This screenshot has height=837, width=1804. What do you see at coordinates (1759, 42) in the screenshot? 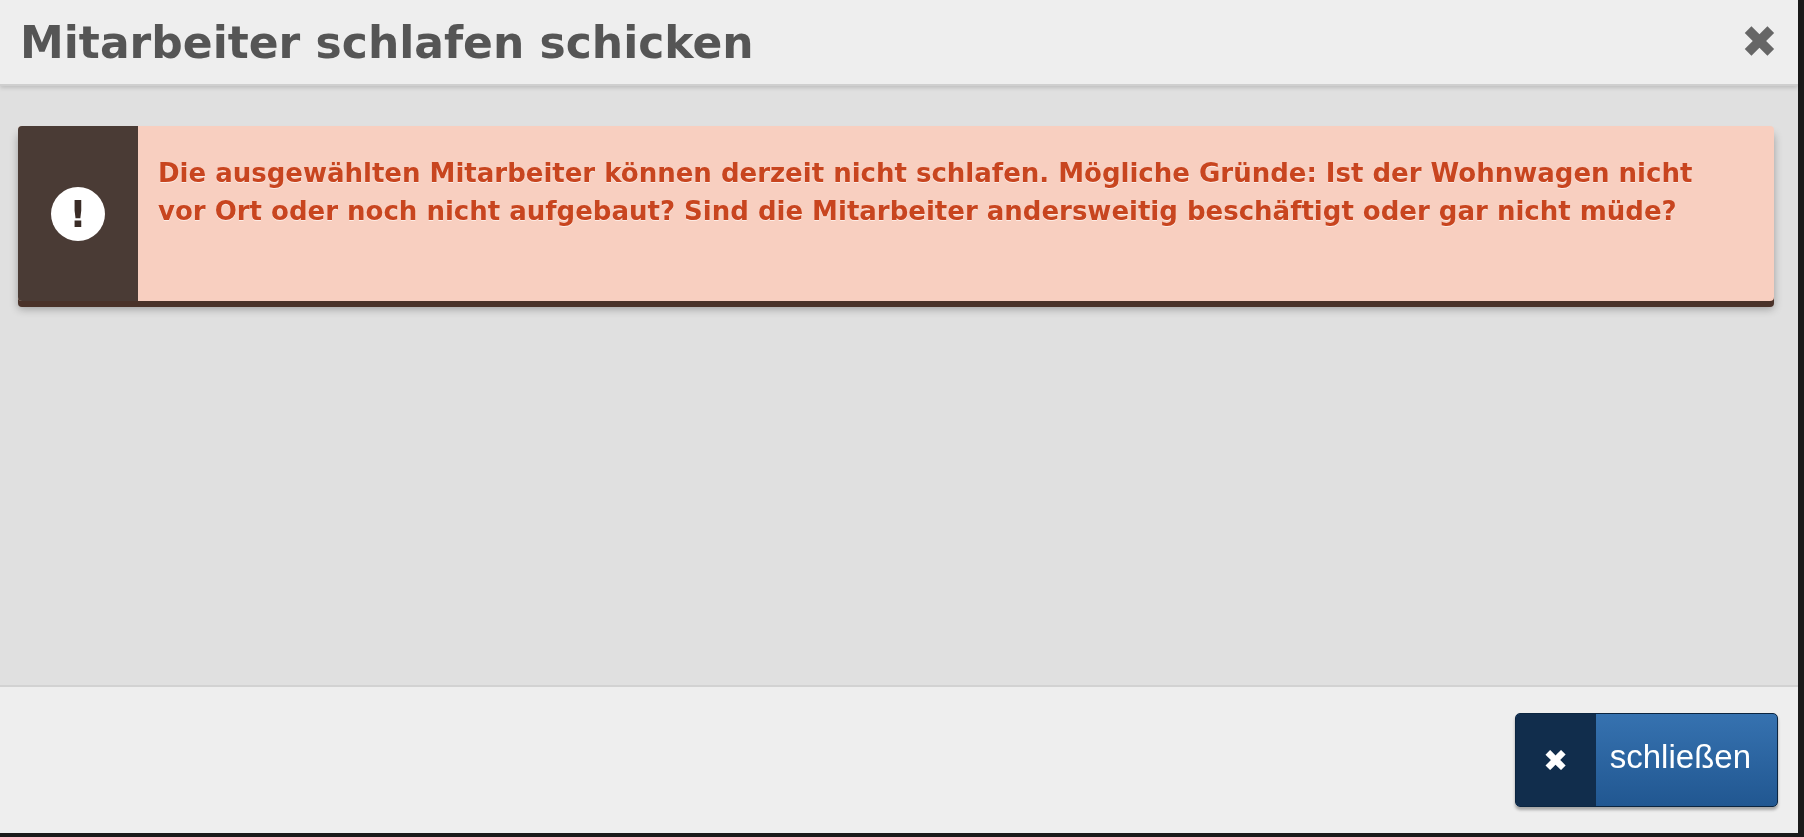
I see `close-button: ✖` at bounding box center [1759, 42].